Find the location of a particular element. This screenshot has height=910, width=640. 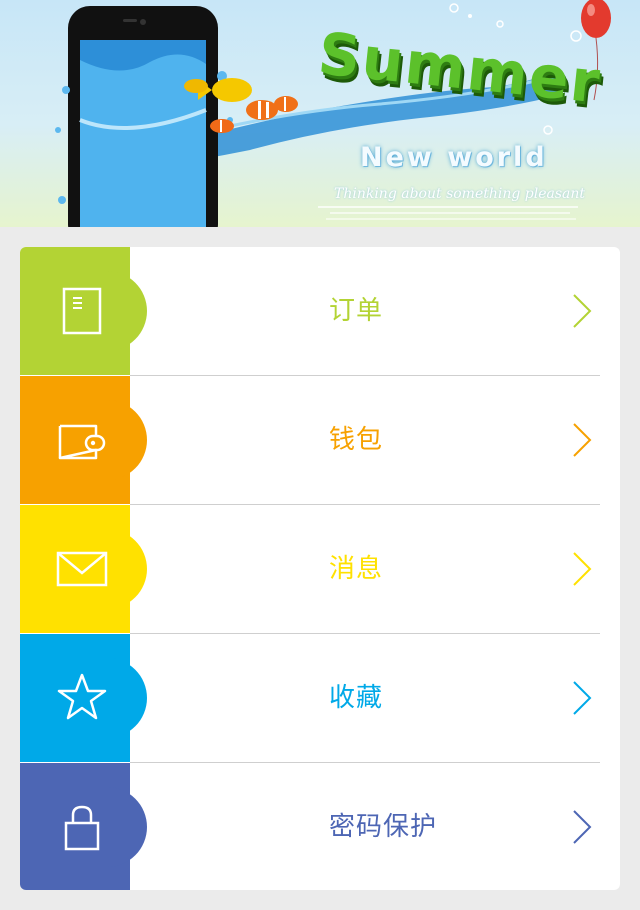

menu-item-label: 消息 is located at coordinates (356, 569).